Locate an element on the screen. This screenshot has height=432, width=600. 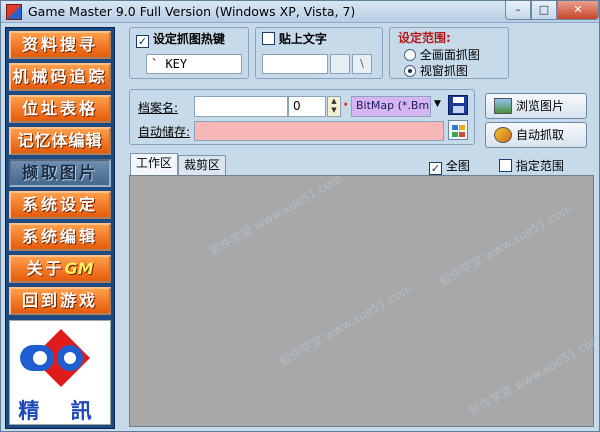
full-image-option: ✓ 全图 is located at coordinates (449, 166).